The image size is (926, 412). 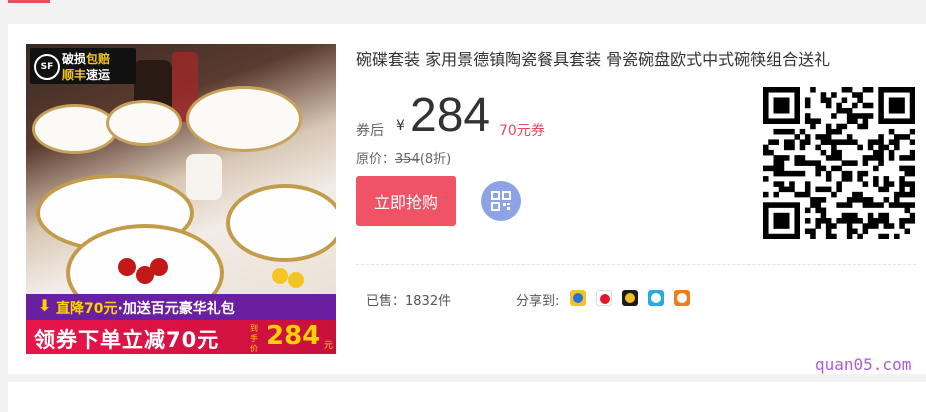 What do you see at coordinates (75, 129) in the screenshot?
I see `bowl` at bounding box center [75, 129].